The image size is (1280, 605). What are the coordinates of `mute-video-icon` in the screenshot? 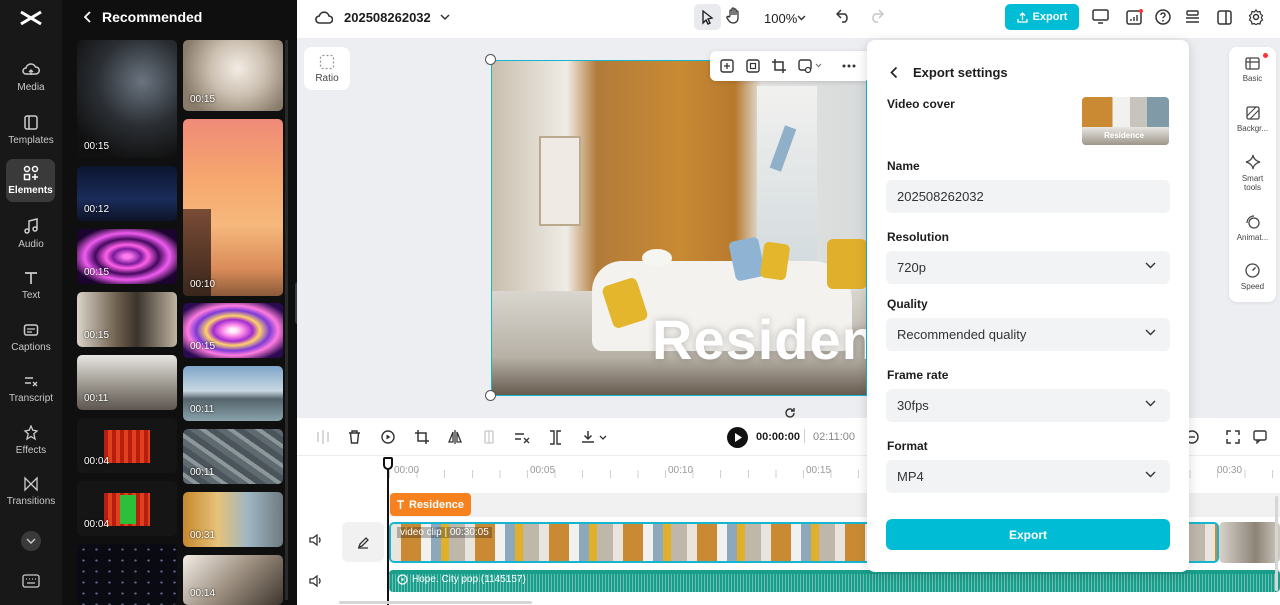 It's located at (316, 540).